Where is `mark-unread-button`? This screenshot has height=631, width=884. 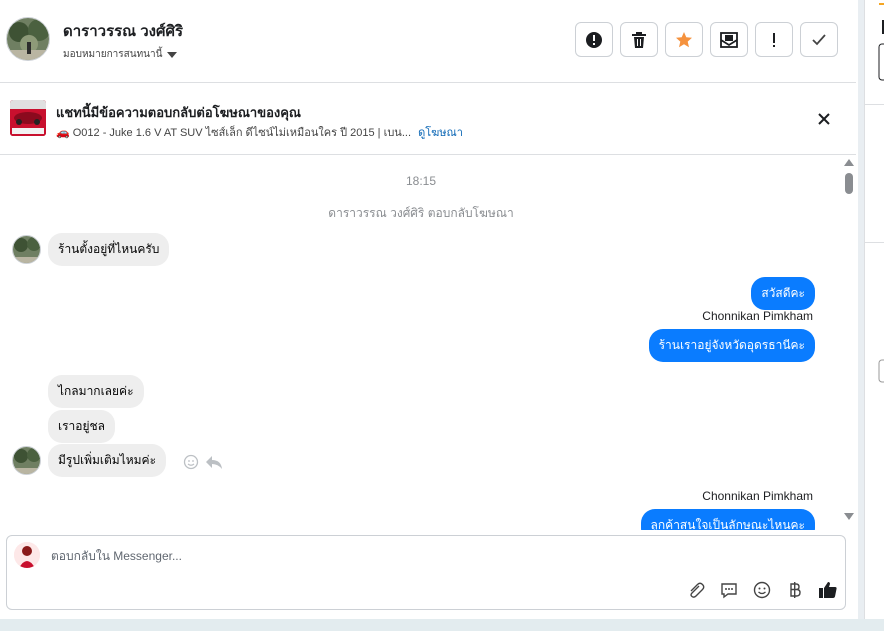
mark-unread-button is located at coordinates (729, 39).